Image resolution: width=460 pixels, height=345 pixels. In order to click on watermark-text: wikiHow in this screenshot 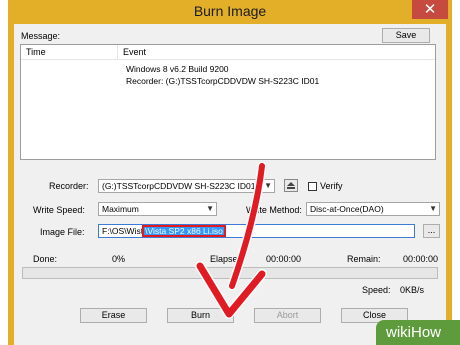, I will do `click(414, 332)`.